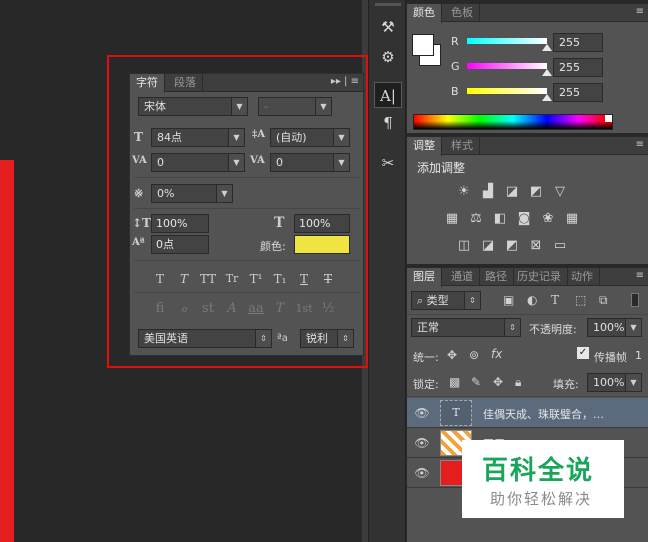 The height and width of the screenshot is (542, 648). I want to click on unify-position-icon: ✥, so click(452, 355).